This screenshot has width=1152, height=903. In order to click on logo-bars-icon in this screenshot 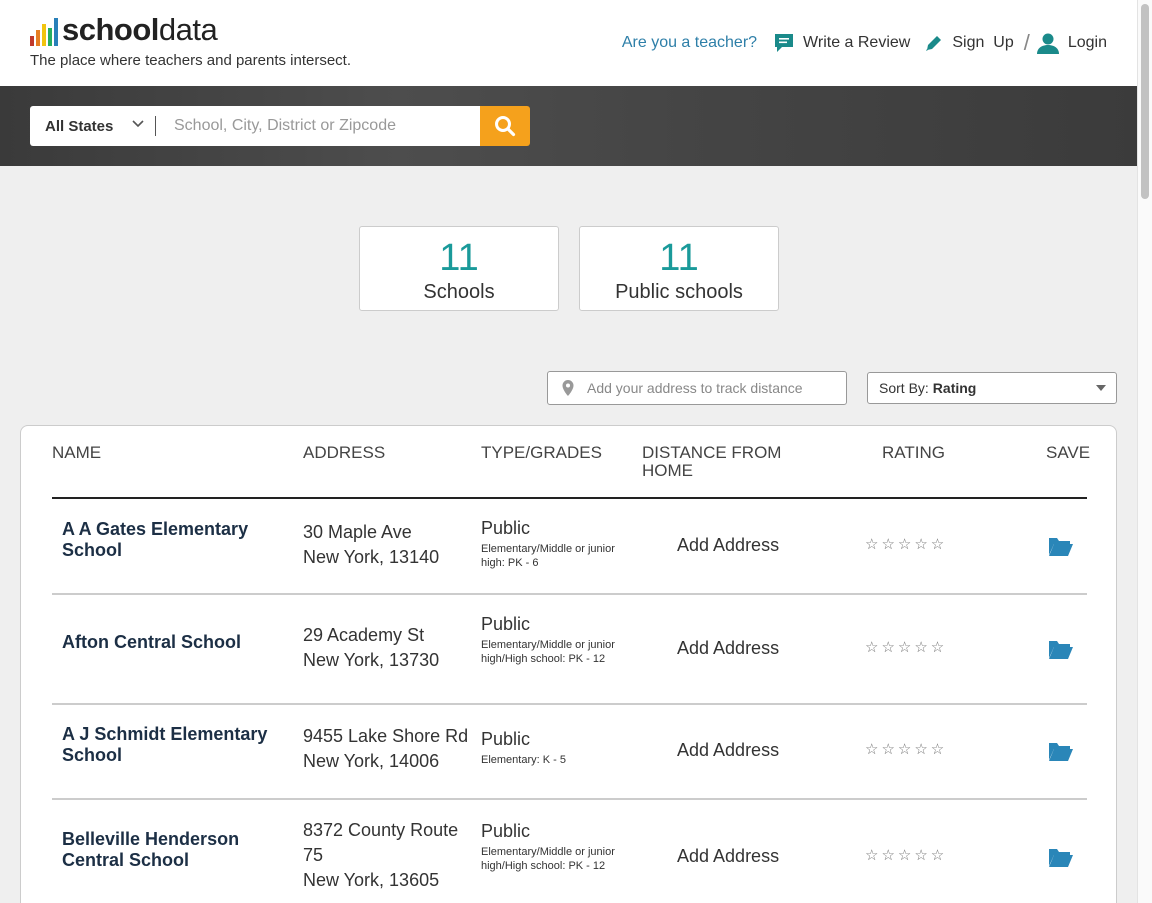, I will do `click(44, 31)`.